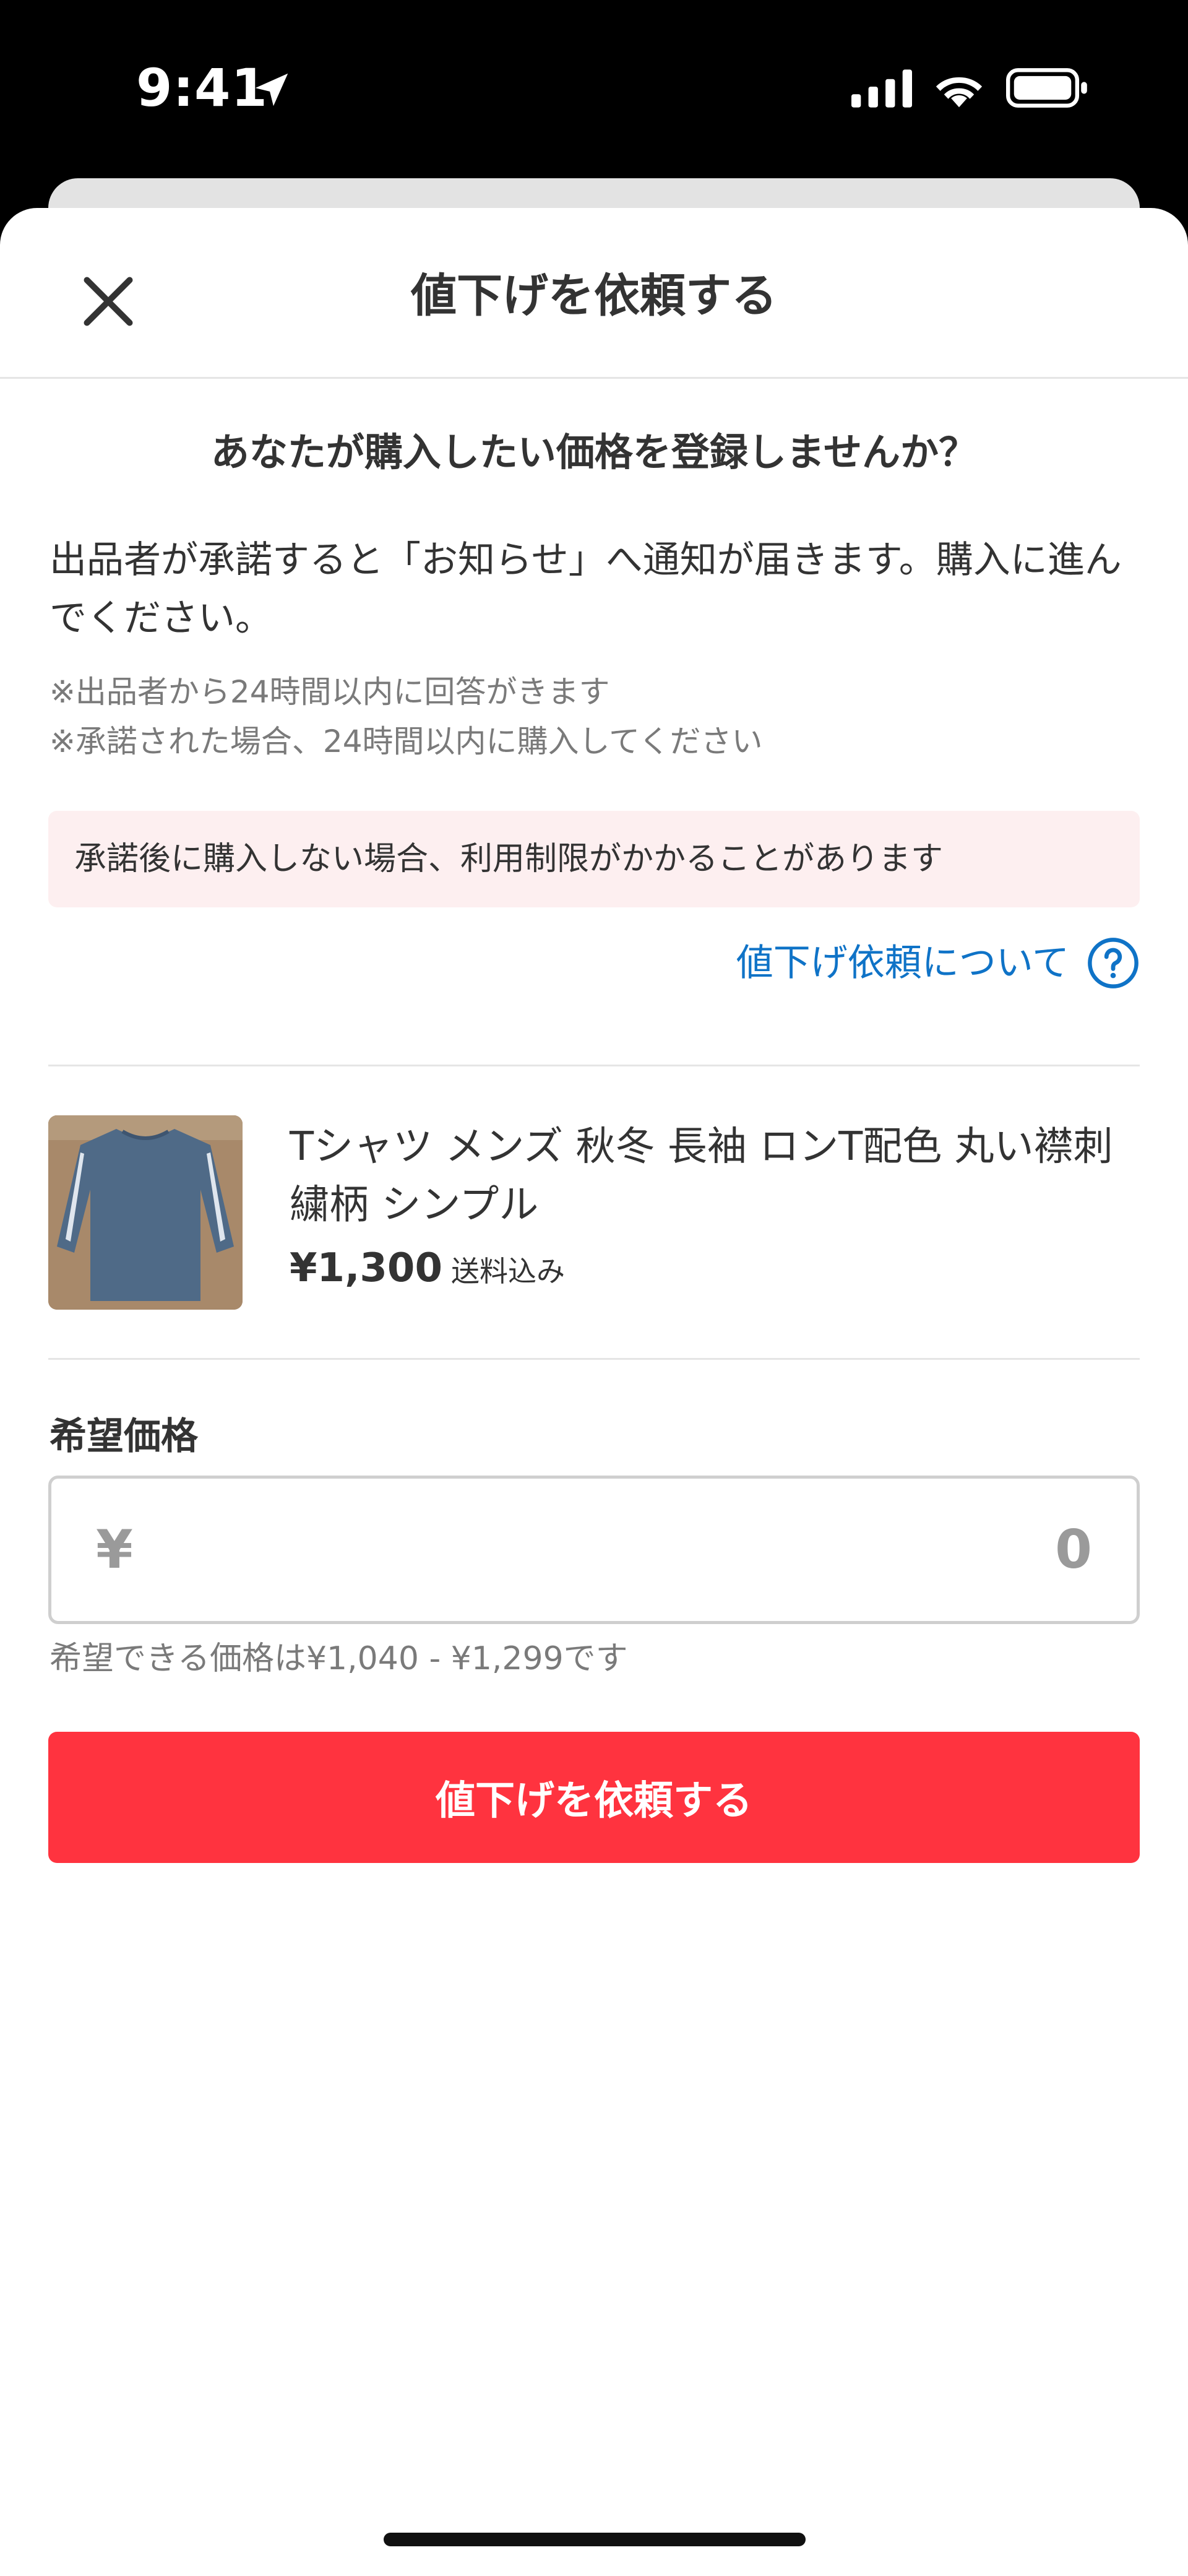 This screenshot has height=2576, width=1188. I want to click on status-time: 9:41, so click(202, 88).